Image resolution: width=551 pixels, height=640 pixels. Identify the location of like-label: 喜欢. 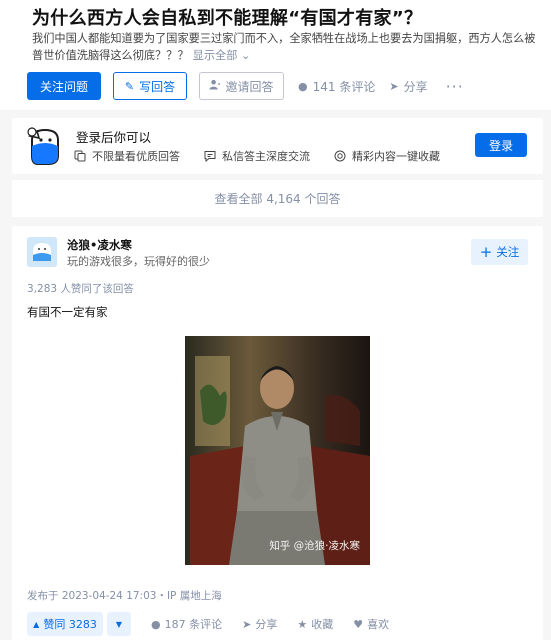
(378, 624).